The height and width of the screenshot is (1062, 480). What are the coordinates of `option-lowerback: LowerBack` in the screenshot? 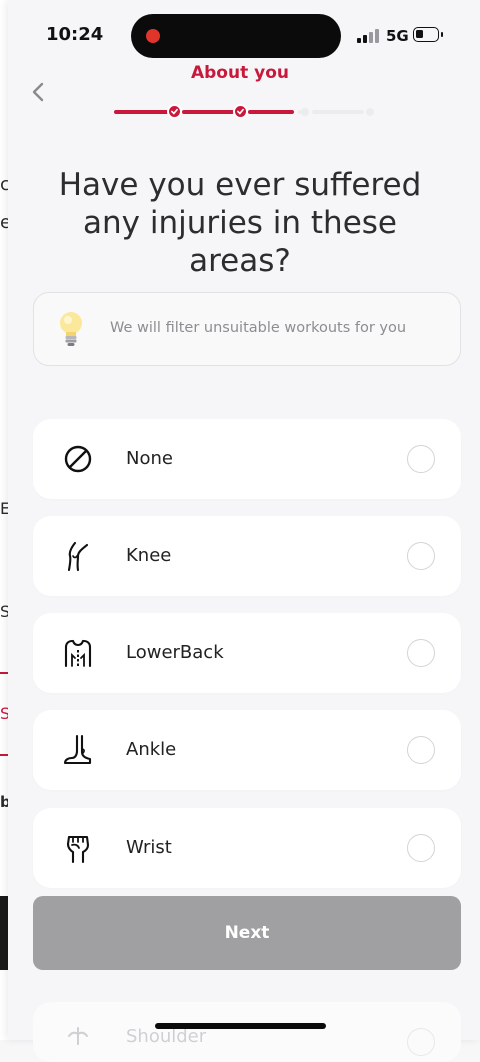 It's located at (247, 653).